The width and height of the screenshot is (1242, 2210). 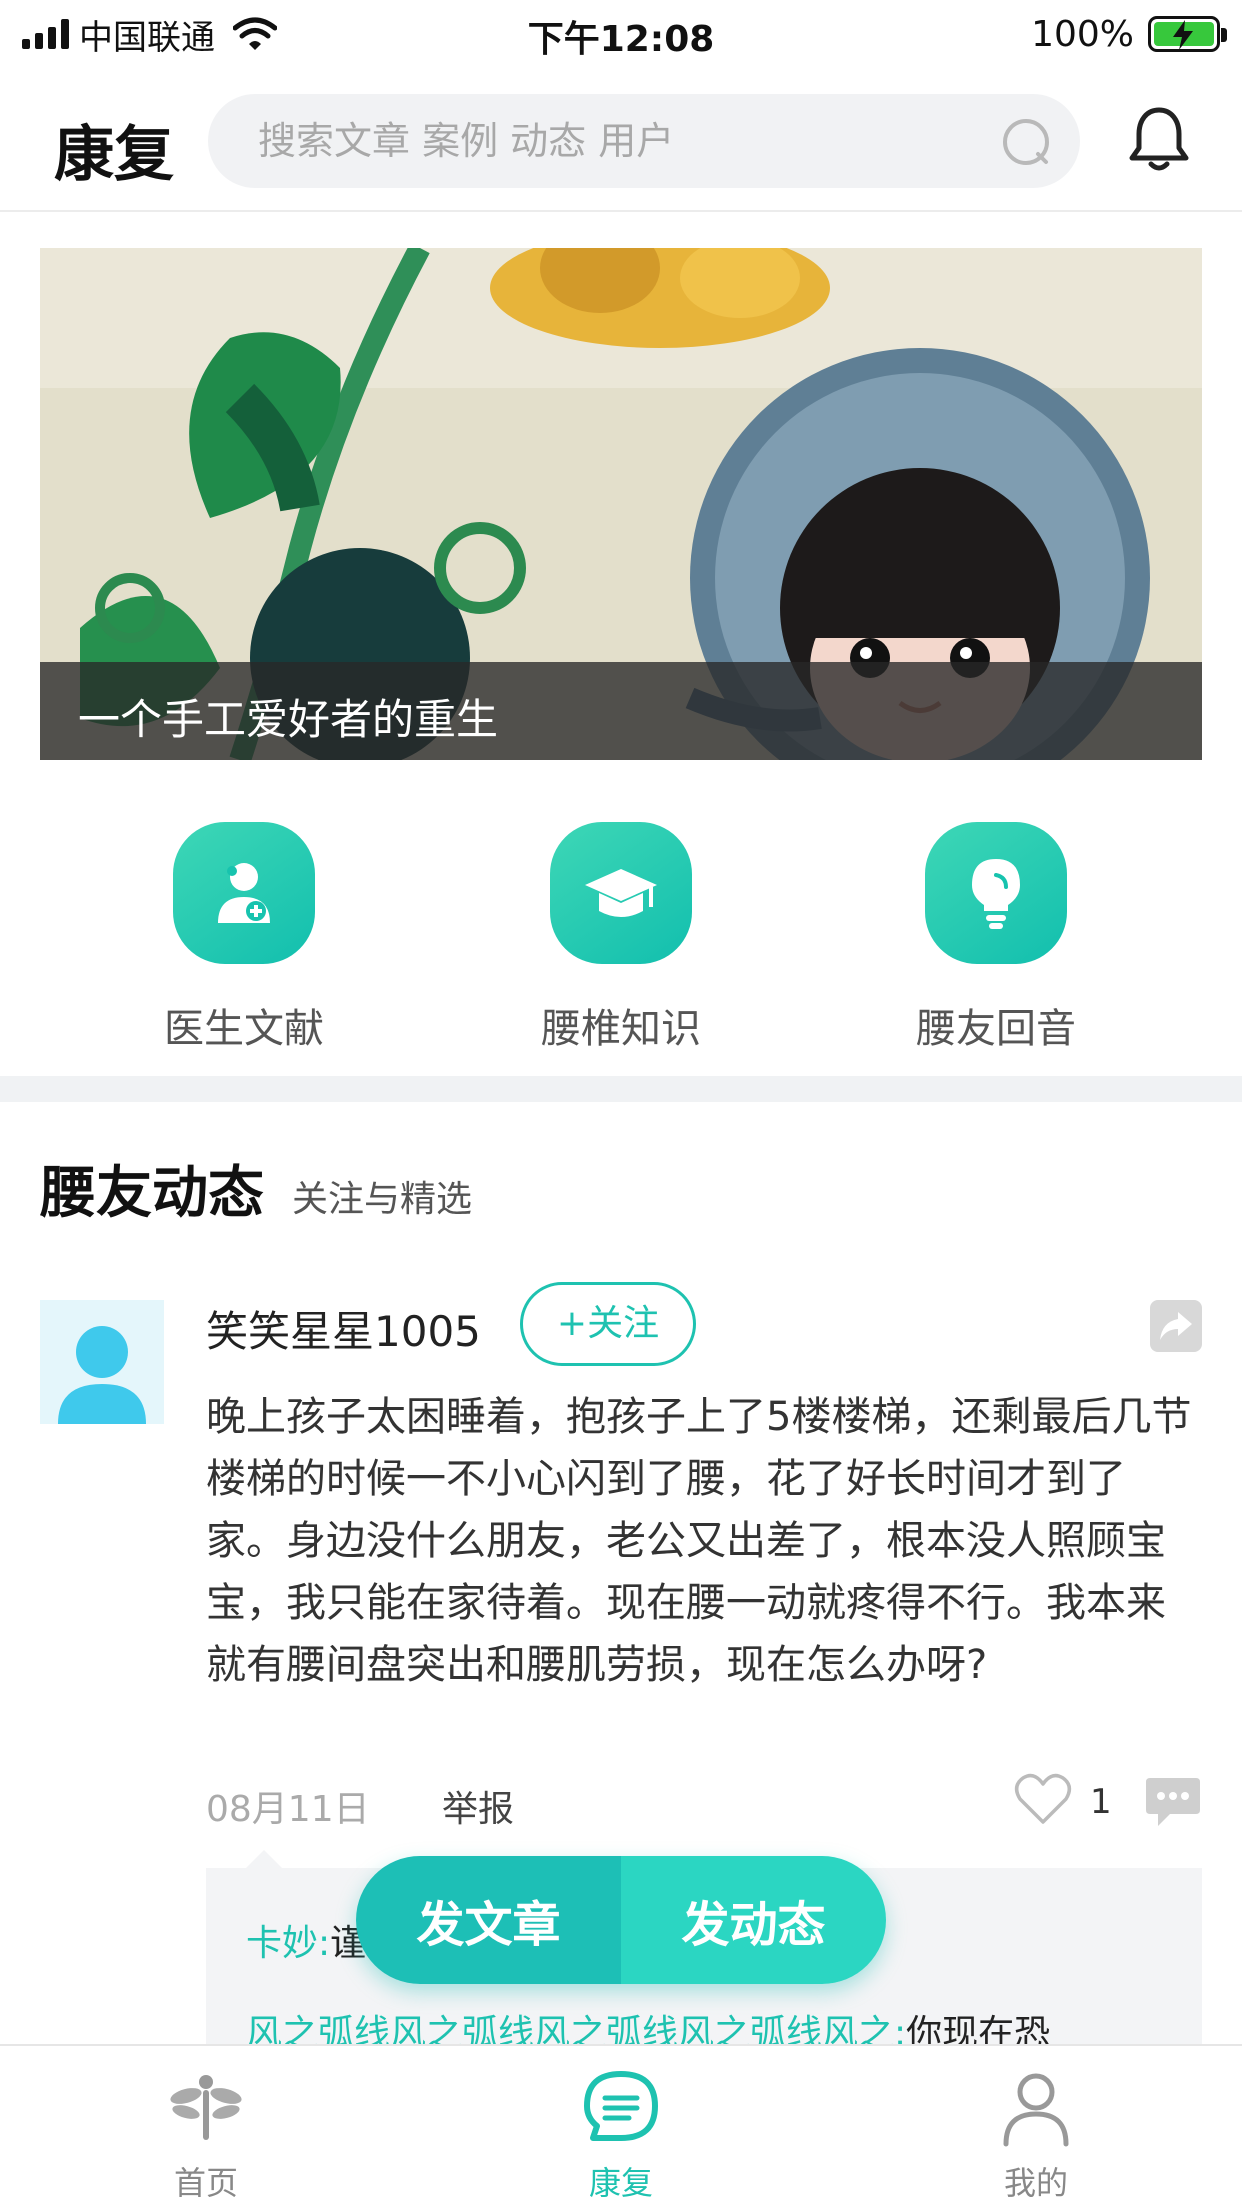 What do you see at coordinates (621, 34) in the screenshot?
I see `status-bar: 中国联通 下午12:08 100%` at bounding box center [621, 34].